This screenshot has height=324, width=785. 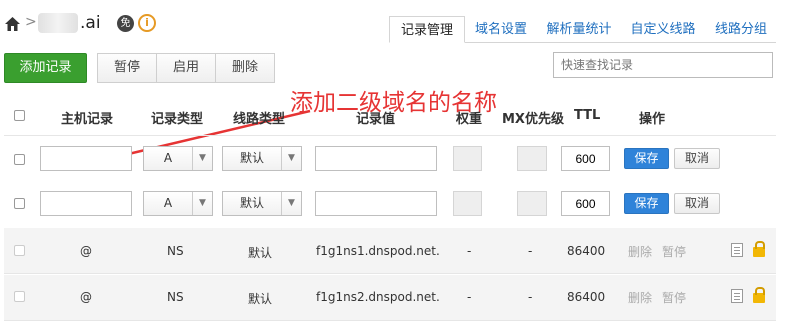 What do you see at coordinates (579, 29) in the screenshot?
I see `tab-resolution-stats: 解析量统计` at bounding box center [579, 29].